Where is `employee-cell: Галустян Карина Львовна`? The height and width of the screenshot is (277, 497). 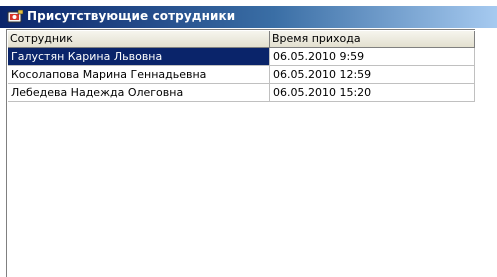
employee-cell: Галустян Карина Львовна is located at coordinates (139, 57).